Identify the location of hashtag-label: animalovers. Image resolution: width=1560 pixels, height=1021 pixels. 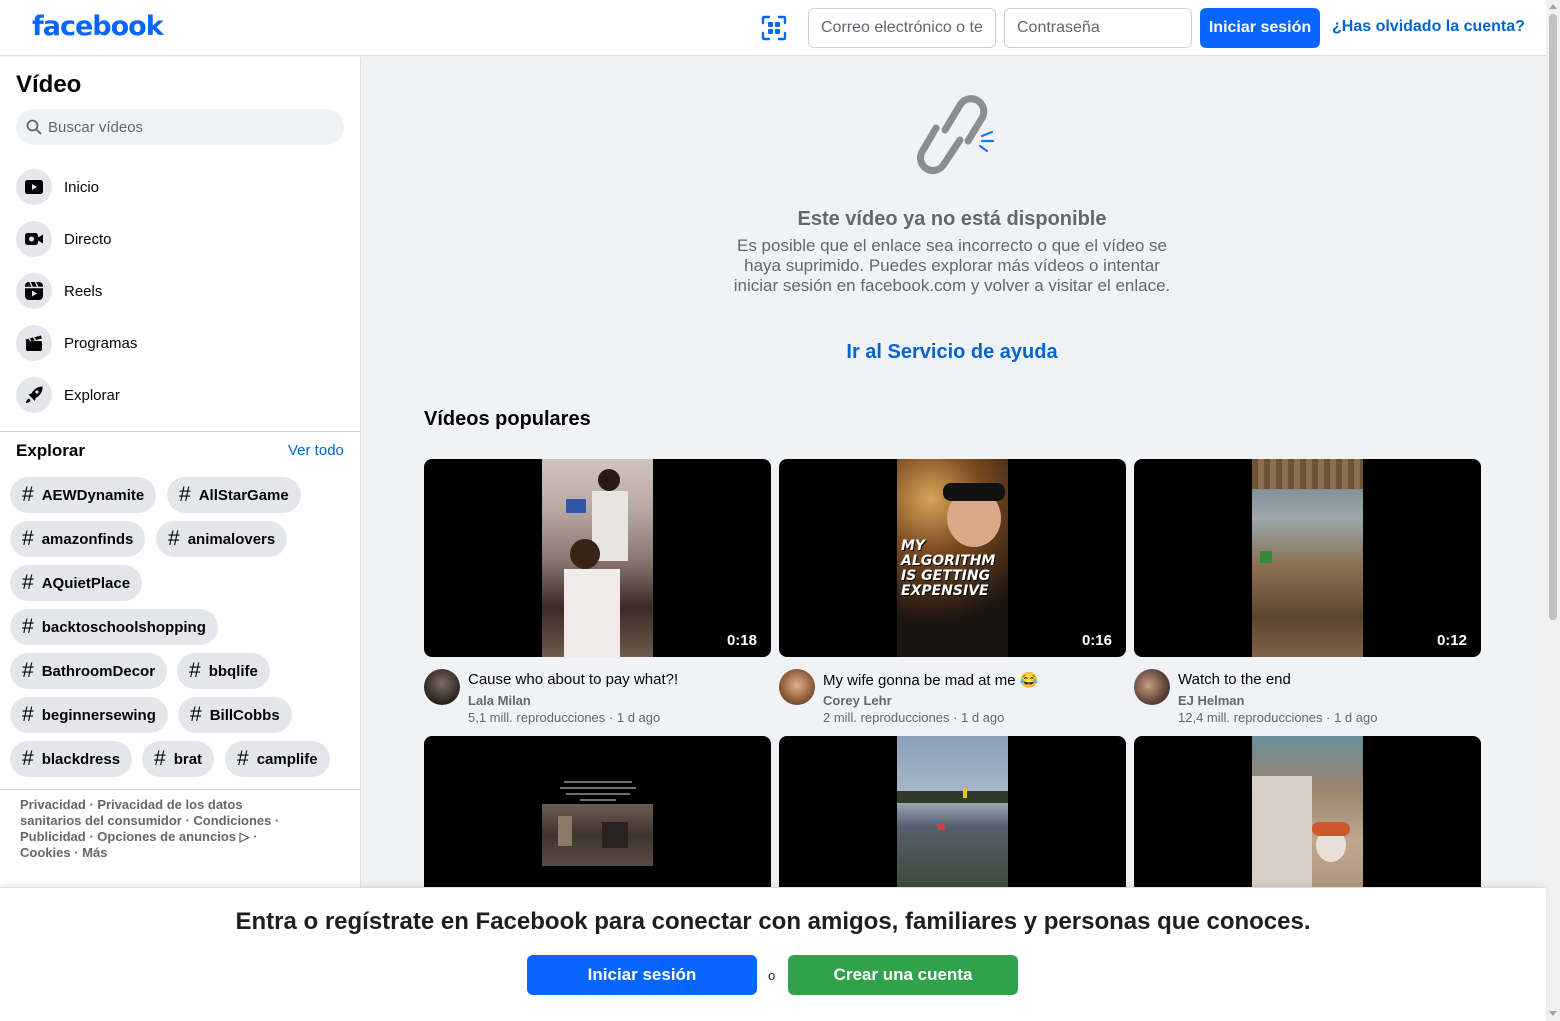
(231, 539).